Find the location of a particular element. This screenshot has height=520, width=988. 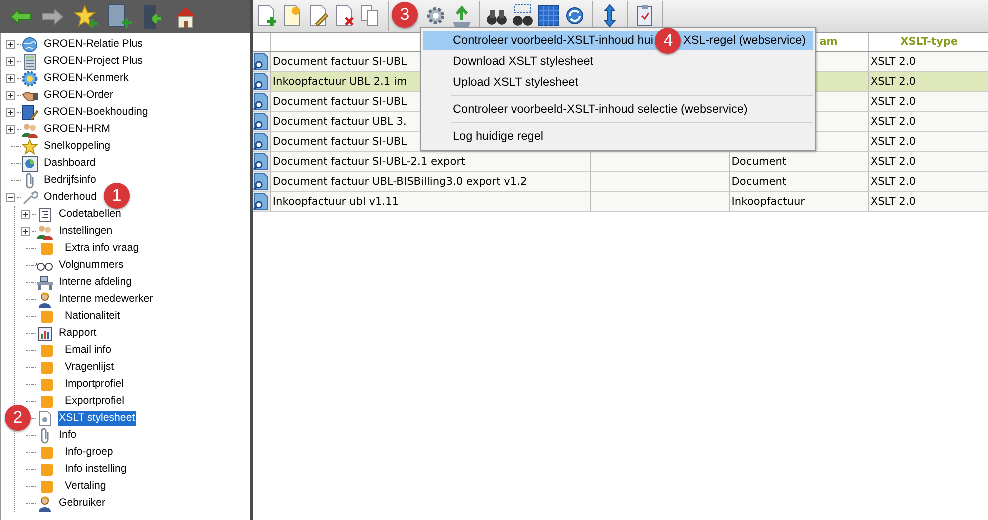

table-cell: Inkoopfactuur UBL 2.1 im is located at coordinates (340, 82).